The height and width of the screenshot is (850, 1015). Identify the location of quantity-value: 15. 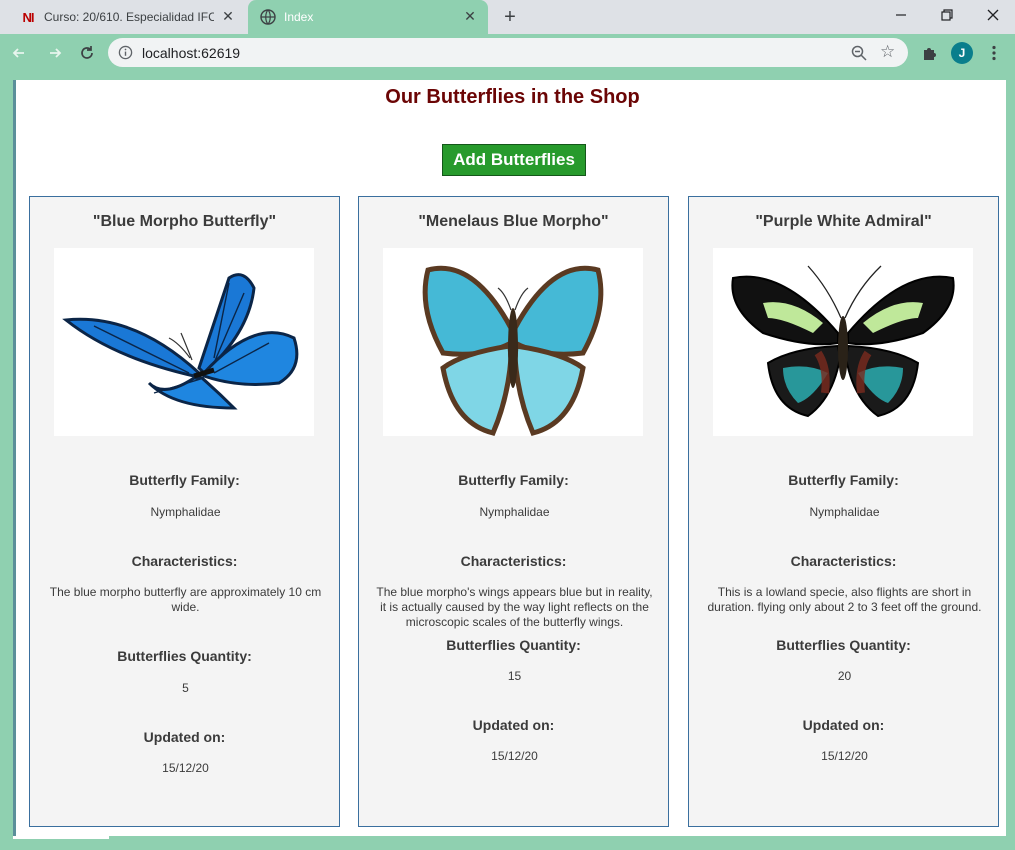
(514, 676).